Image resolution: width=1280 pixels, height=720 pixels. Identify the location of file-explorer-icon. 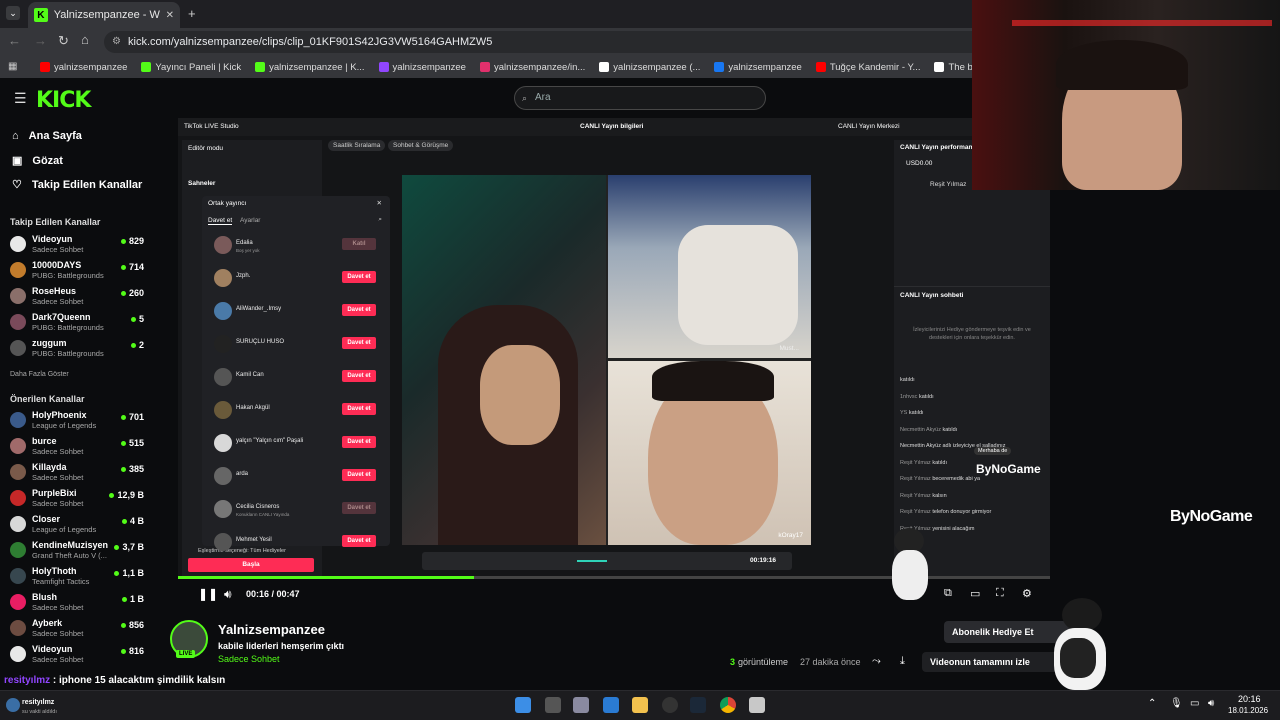
(640, 705).